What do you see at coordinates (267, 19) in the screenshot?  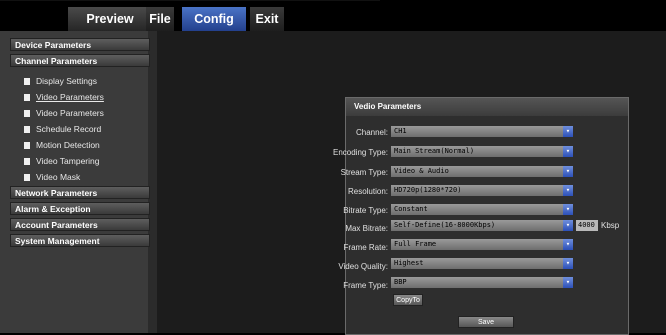 I see `tab-exit: Exit` at bounding box center [267, 19].